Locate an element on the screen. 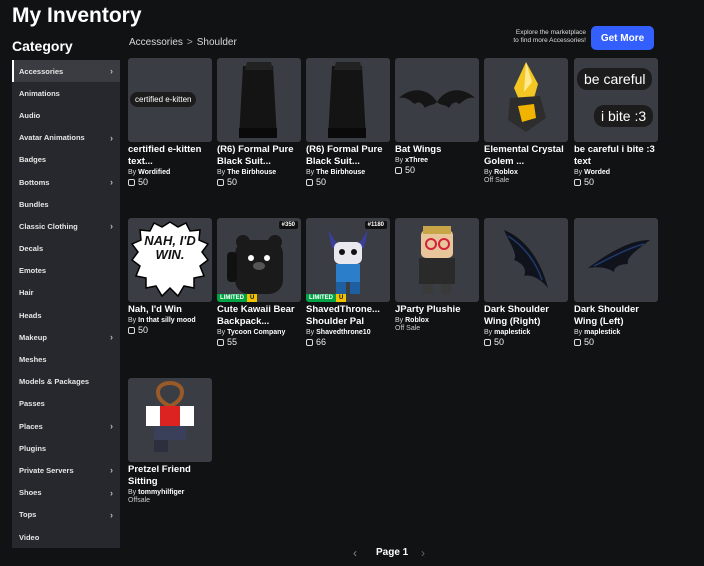  breadcrumb-root-link: Accessories is located at coordinates (156, 42).